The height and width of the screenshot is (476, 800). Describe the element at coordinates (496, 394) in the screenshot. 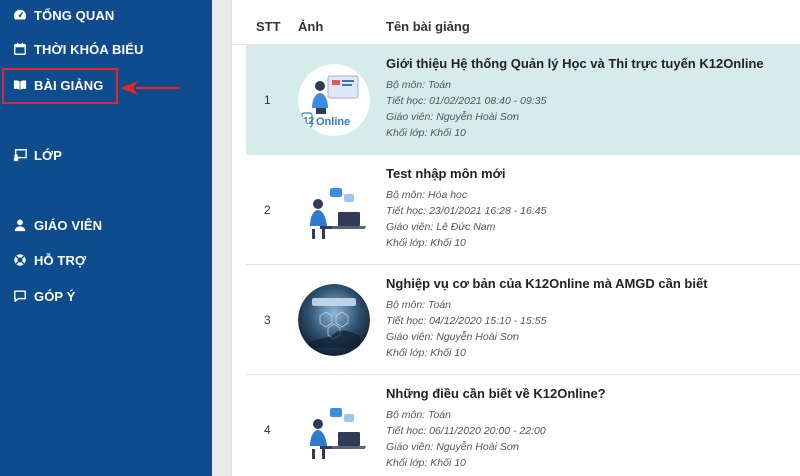

I see `lesson-title-link: Những điều cần biết về K12Online?` at that location.